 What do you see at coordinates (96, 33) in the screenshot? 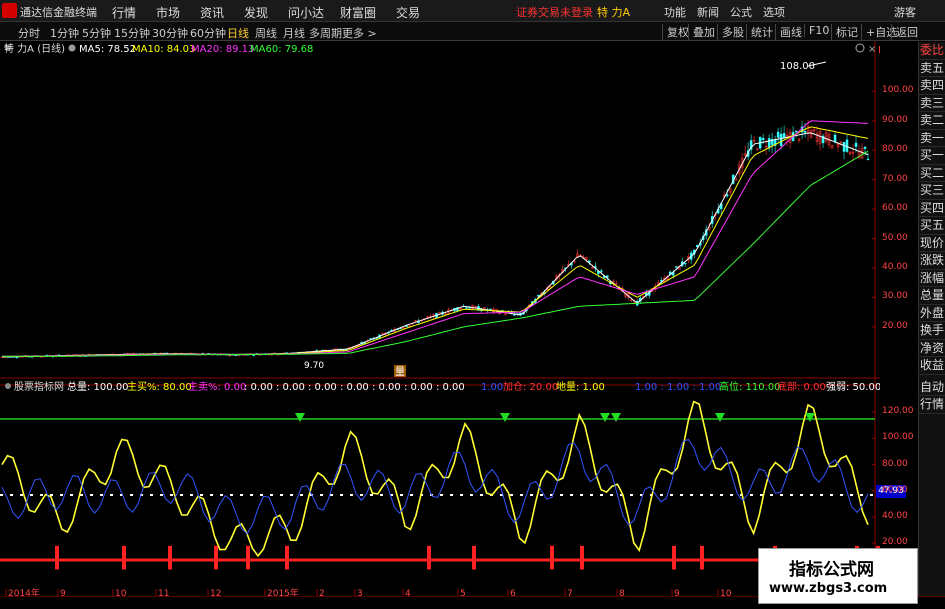
I see `tab-5min: 5分钟` at bounding box center [96, 33].